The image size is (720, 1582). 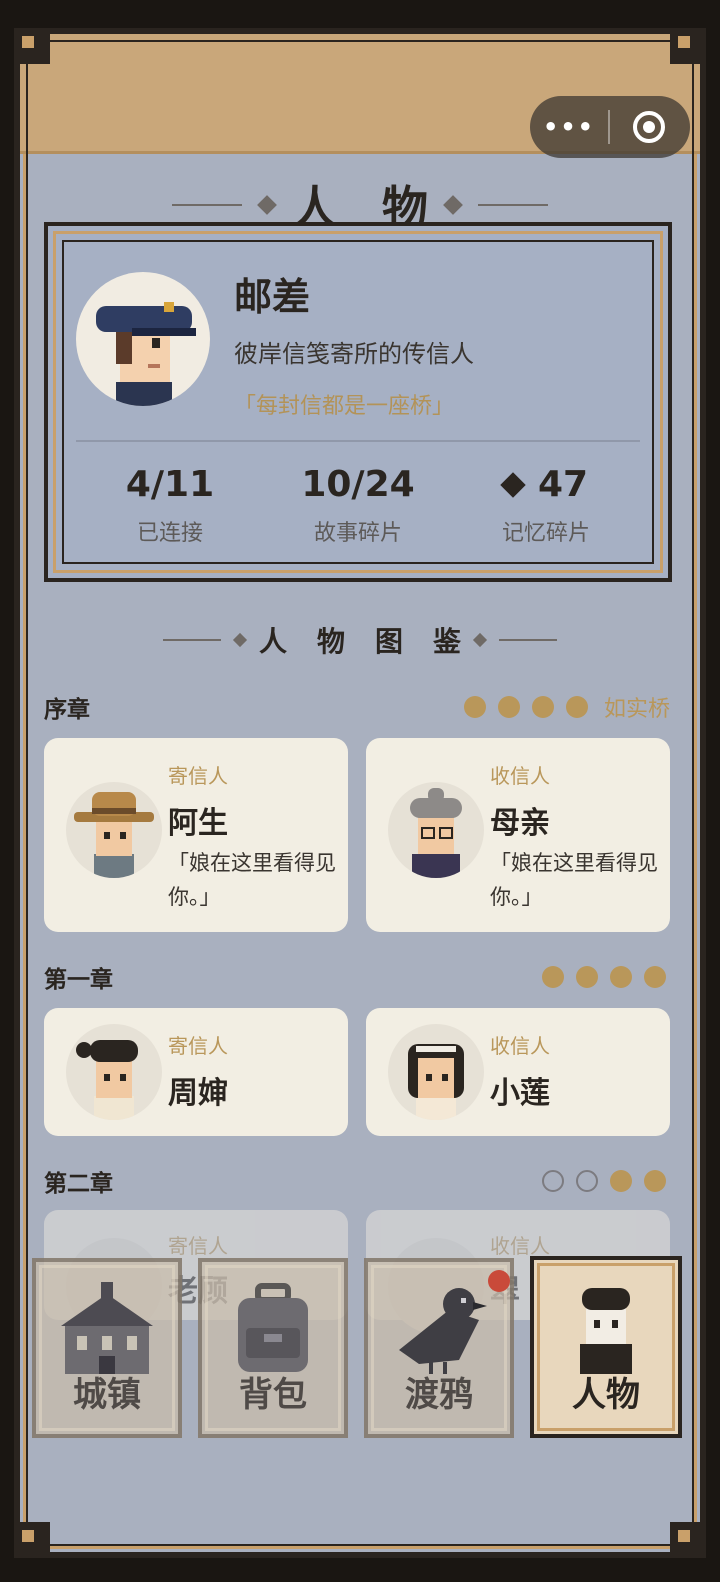 I want to click on target-icon, so click(x=649, y=127).